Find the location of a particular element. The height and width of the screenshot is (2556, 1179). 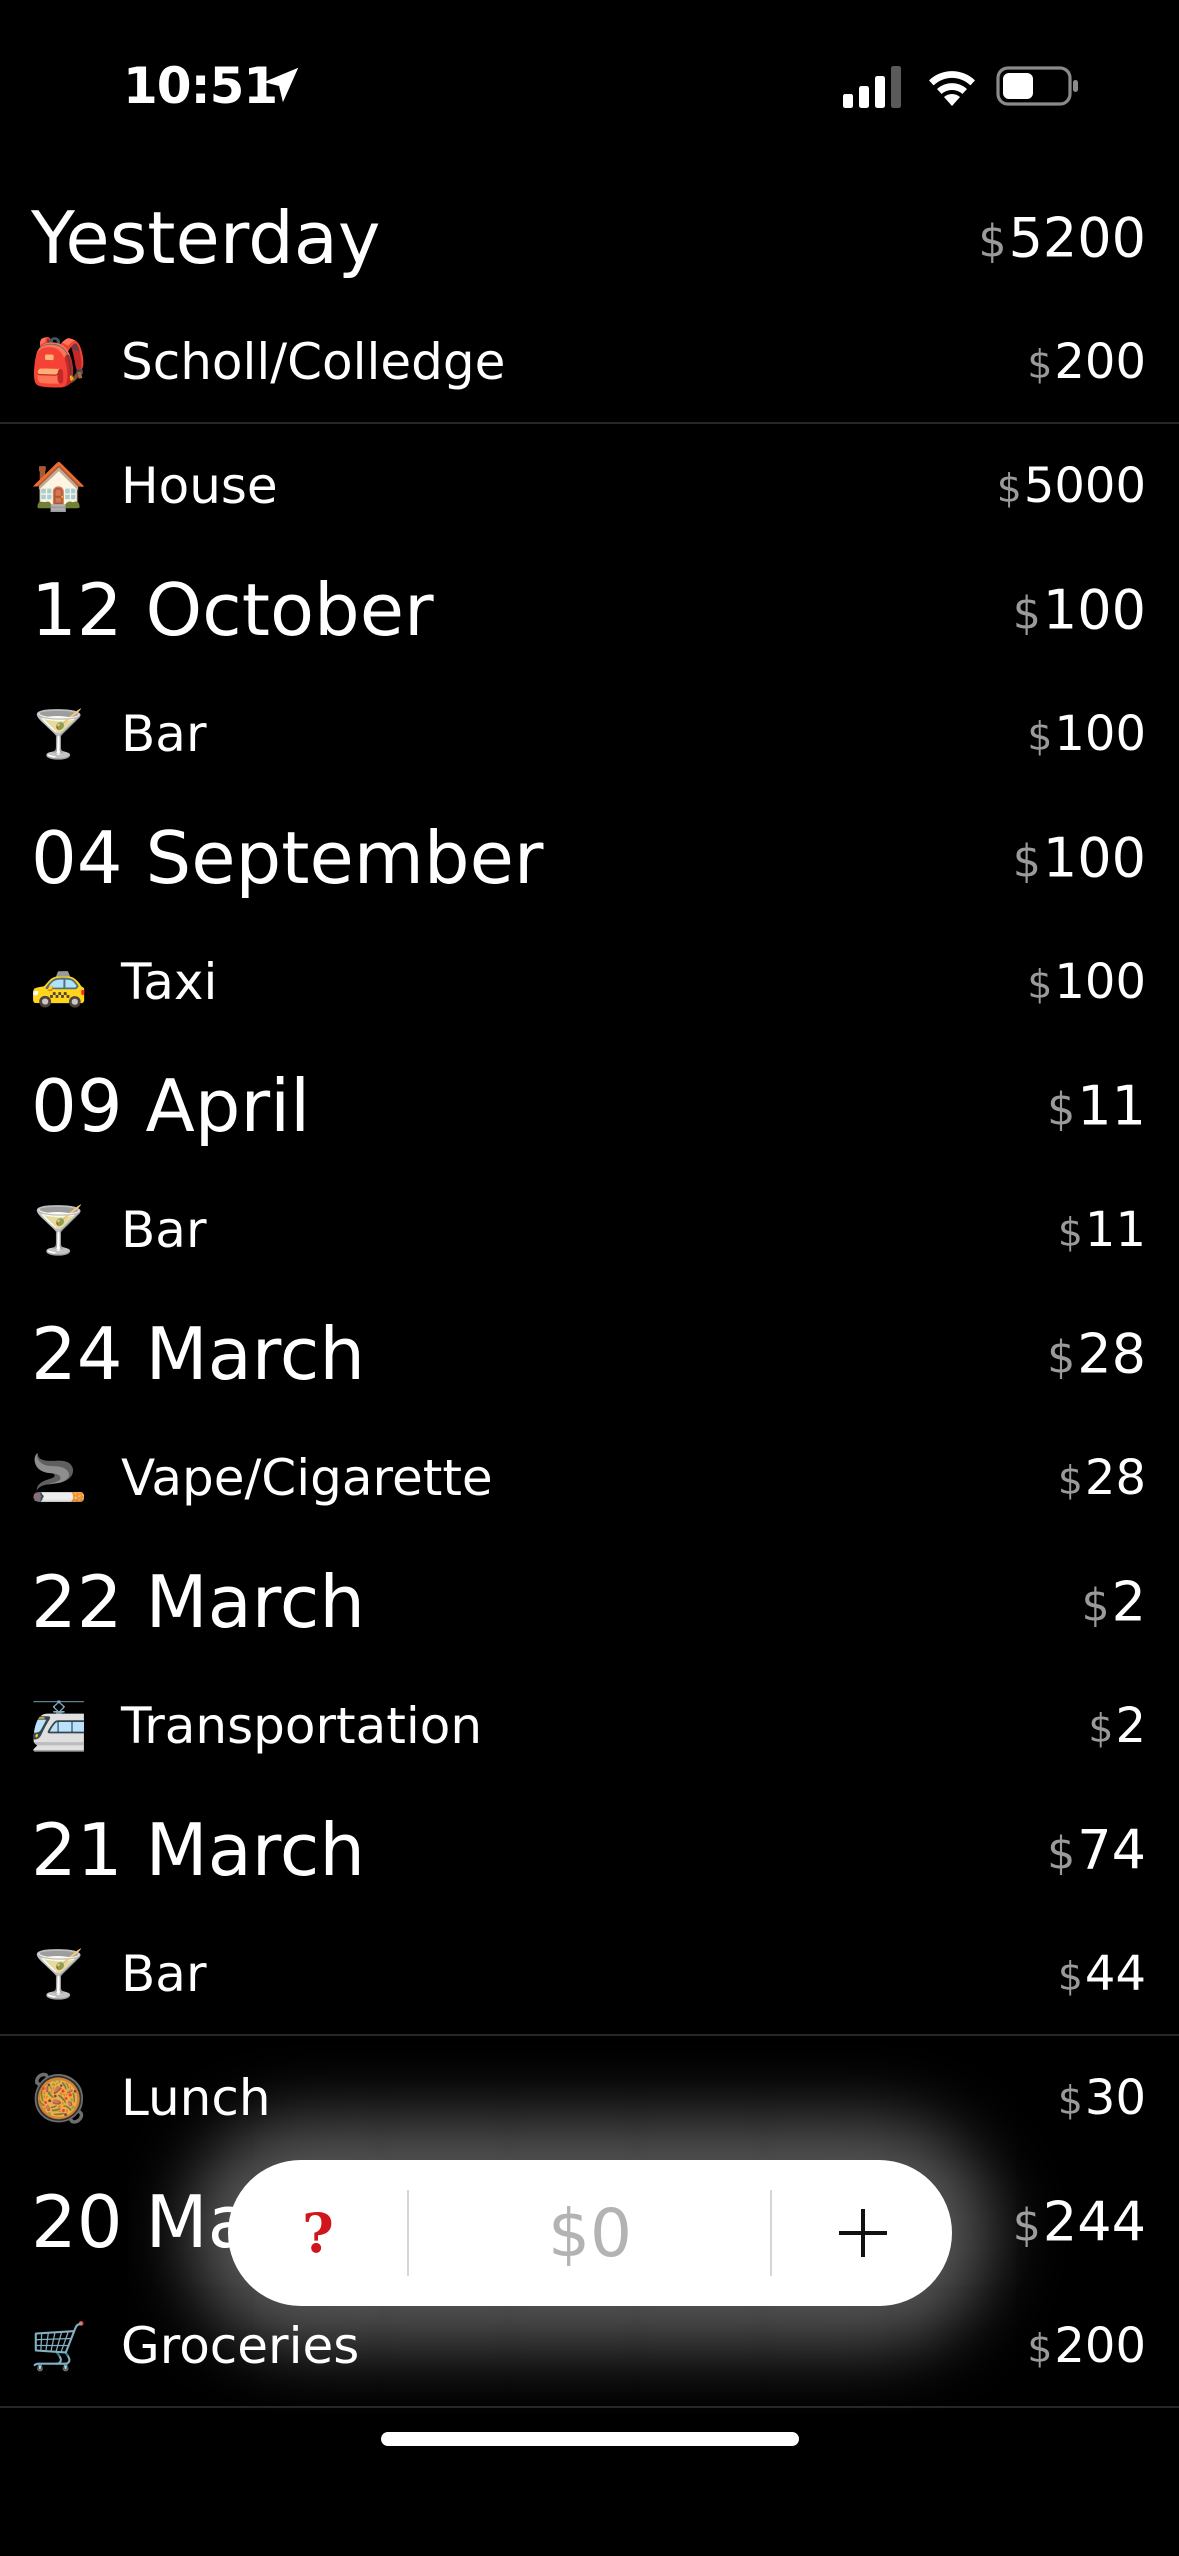

expense-amount: $44 is located at coordinates (1102, 1974).